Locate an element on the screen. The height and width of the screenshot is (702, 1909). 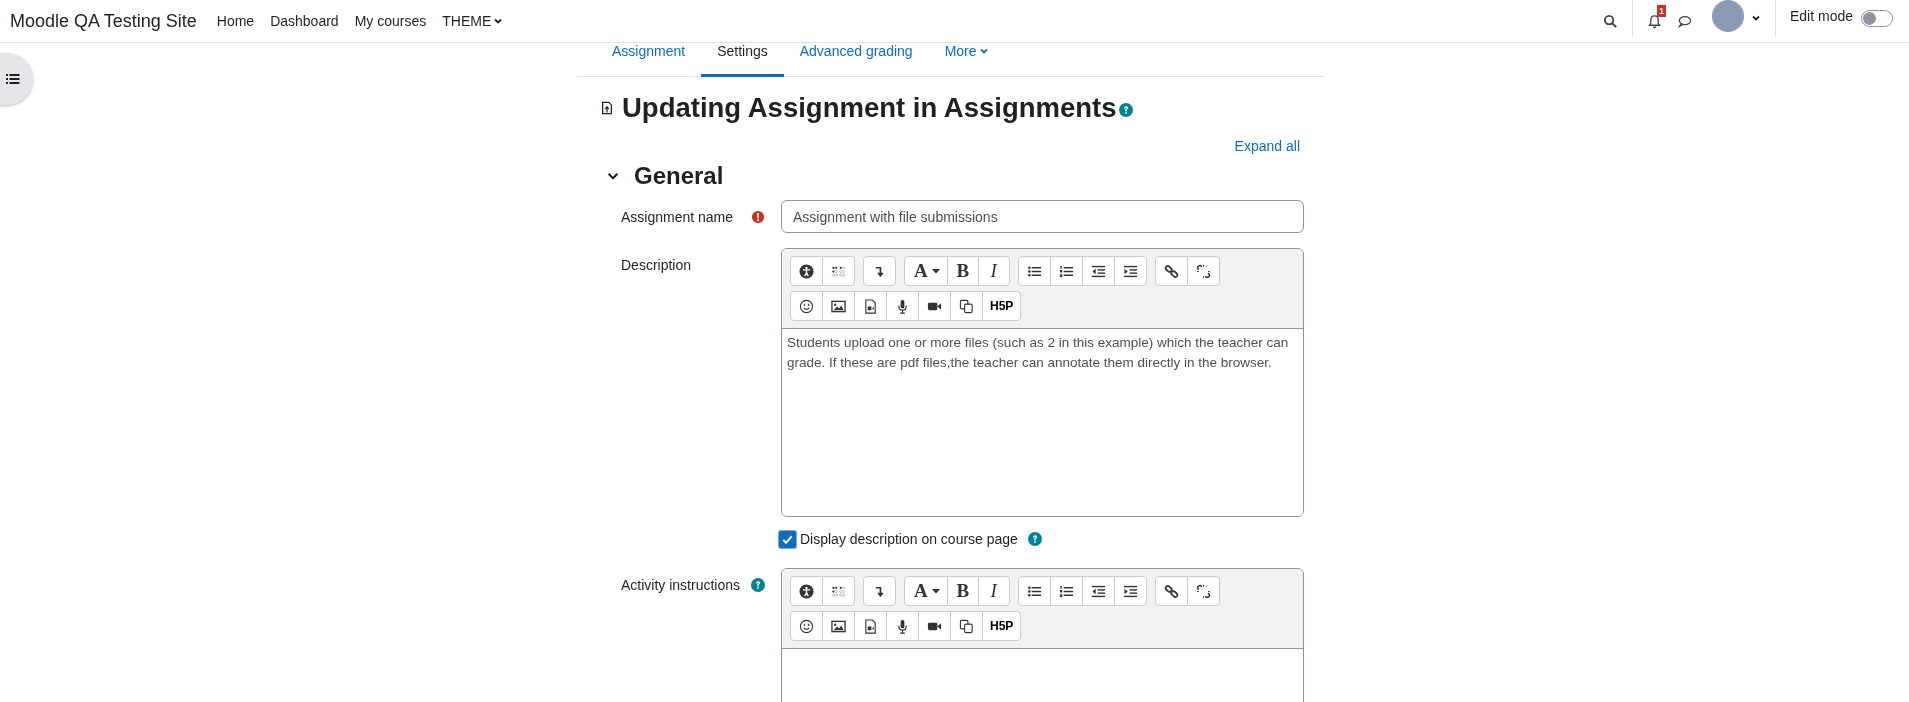
edit-mode-toggle is located at coordinates (1877, 18).